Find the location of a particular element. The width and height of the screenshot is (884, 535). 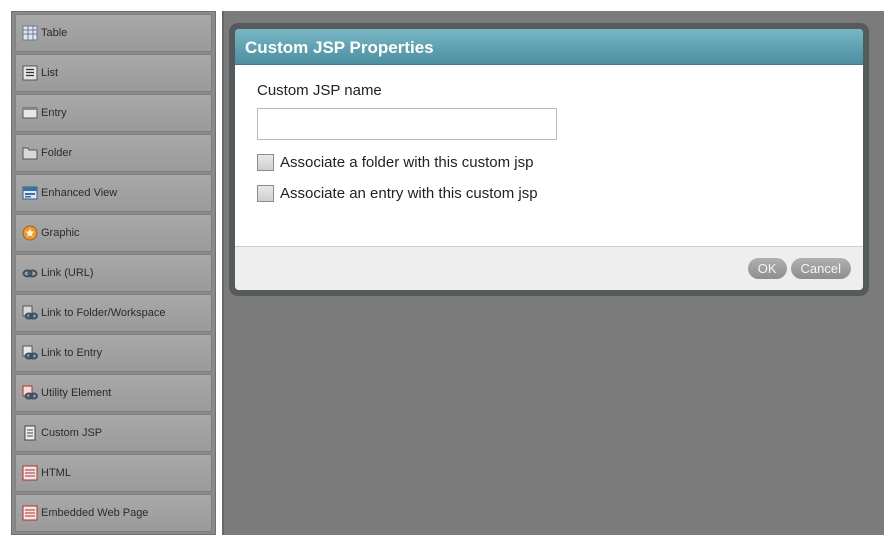

palette-item-label: Custom JSP is located at coordinates (72, 433).